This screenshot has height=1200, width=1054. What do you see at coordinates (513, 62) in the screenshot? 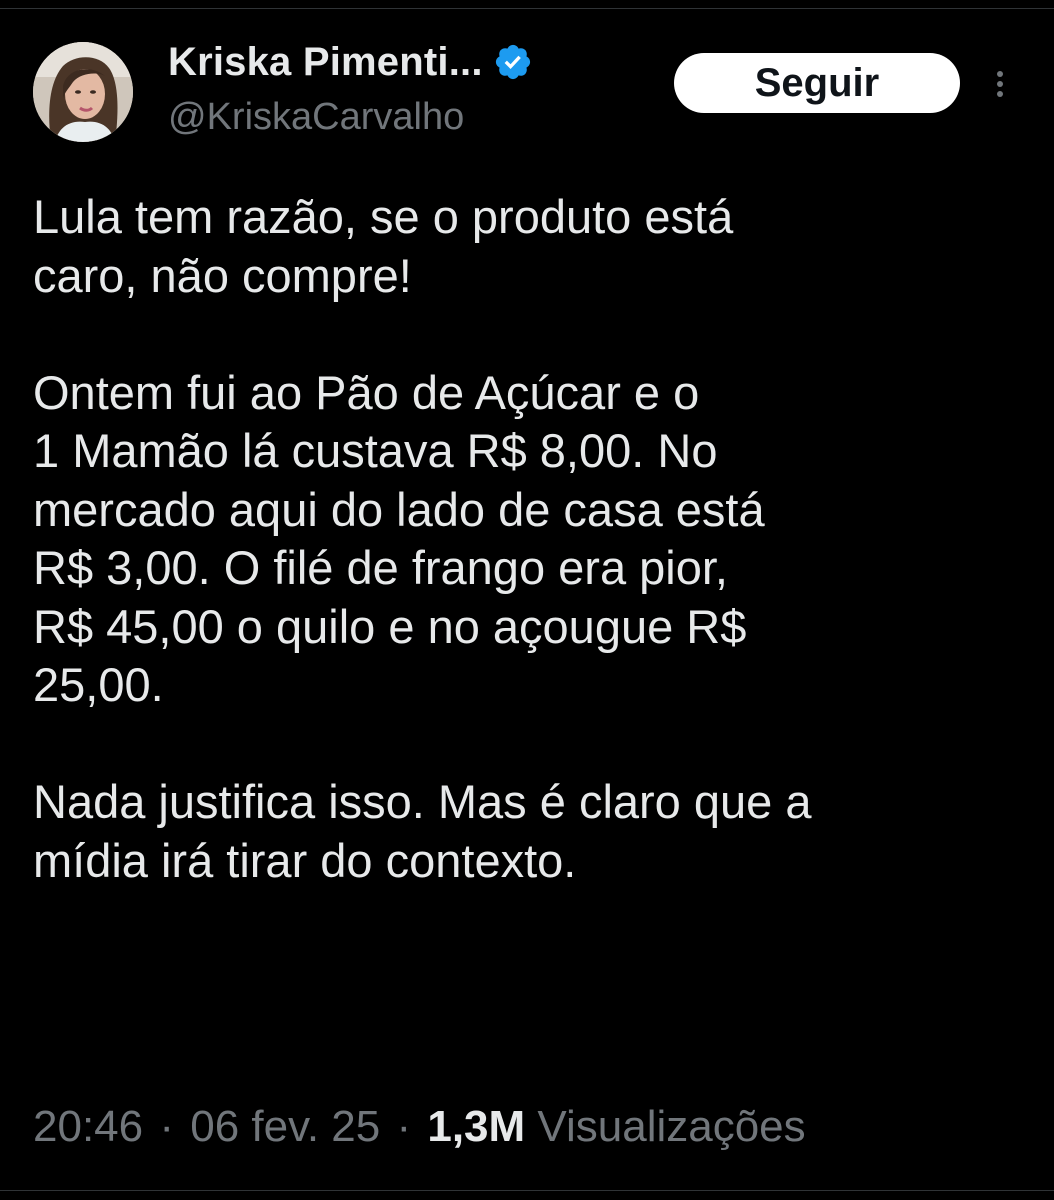
I see `verified-badge-icon` at bounding box center [513, 62].